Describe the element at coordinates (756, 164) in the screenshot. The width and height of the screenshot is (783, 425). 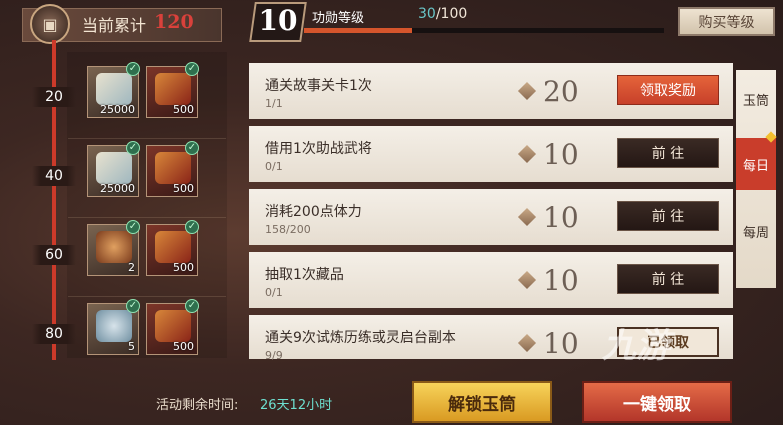
I see `side-tab: 每日` at that location.